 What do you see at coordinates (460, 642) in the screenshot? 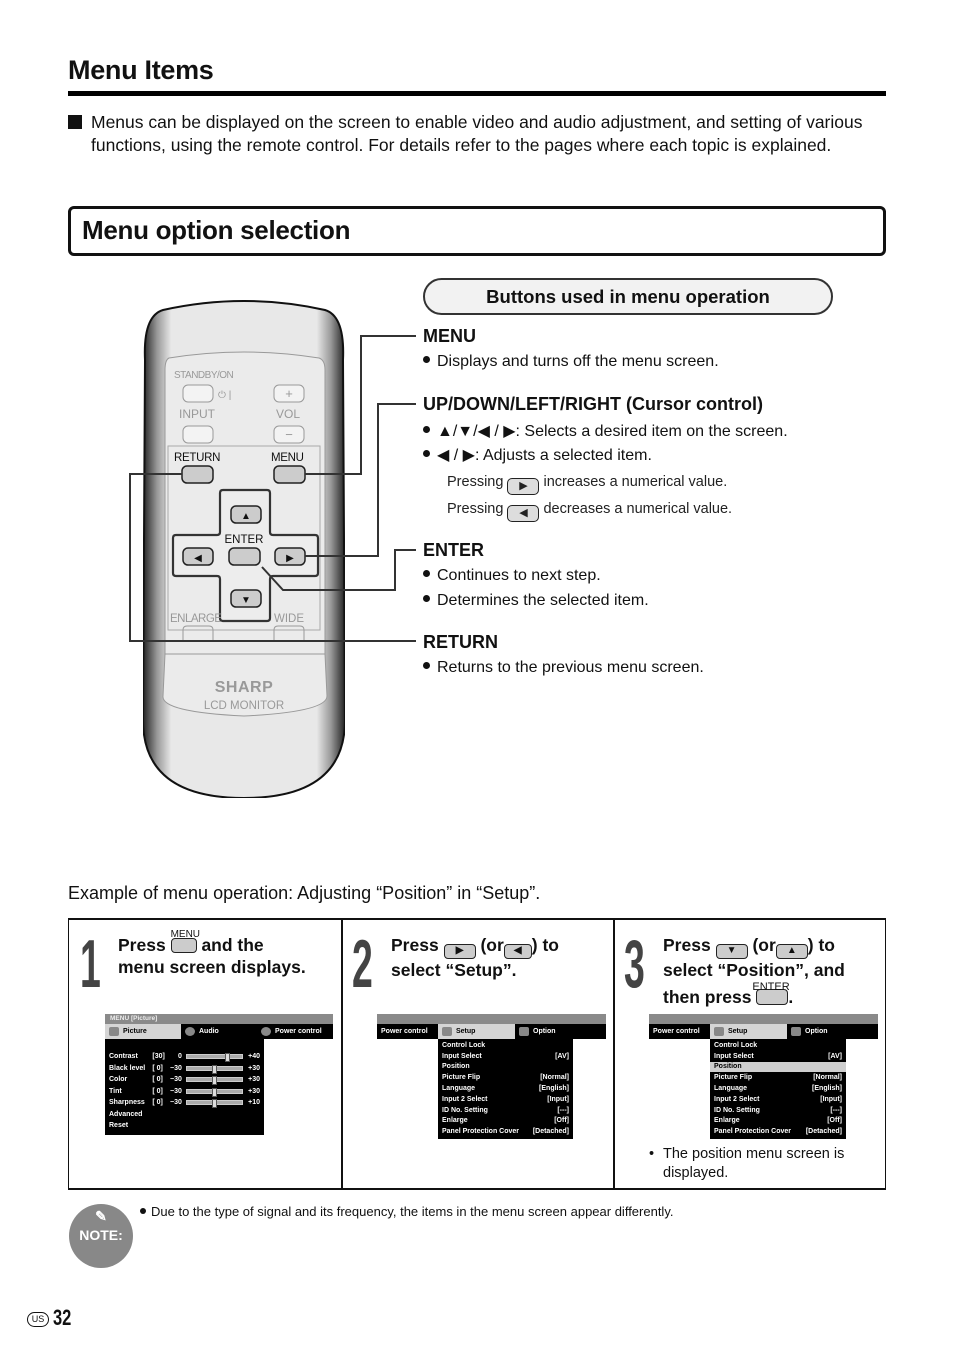
I see `return-heading: RETURN` at bounding box center [460, 642].